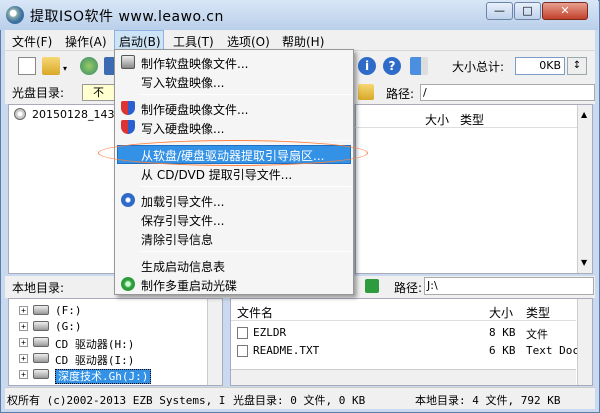  Describe the element at coordinates (63, 189) in the screenshot. I see `disc-tree` at that location.